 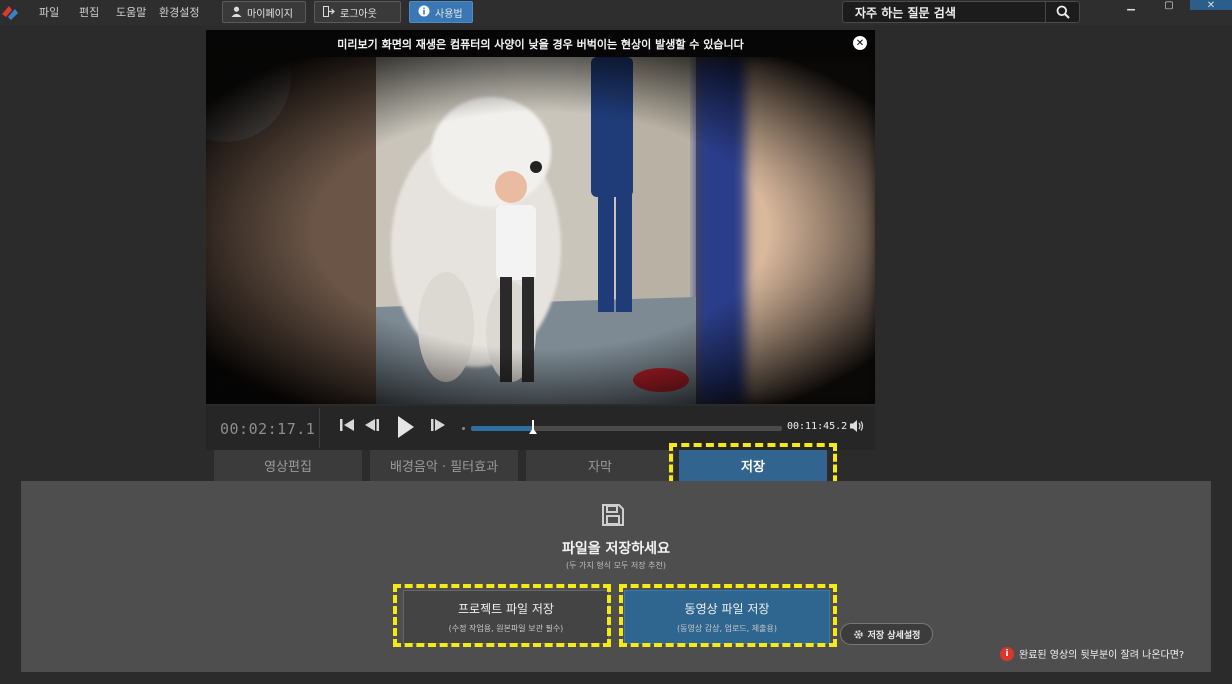 I want to click on logout-button: 로그아웃, so click(x=357, y=12).